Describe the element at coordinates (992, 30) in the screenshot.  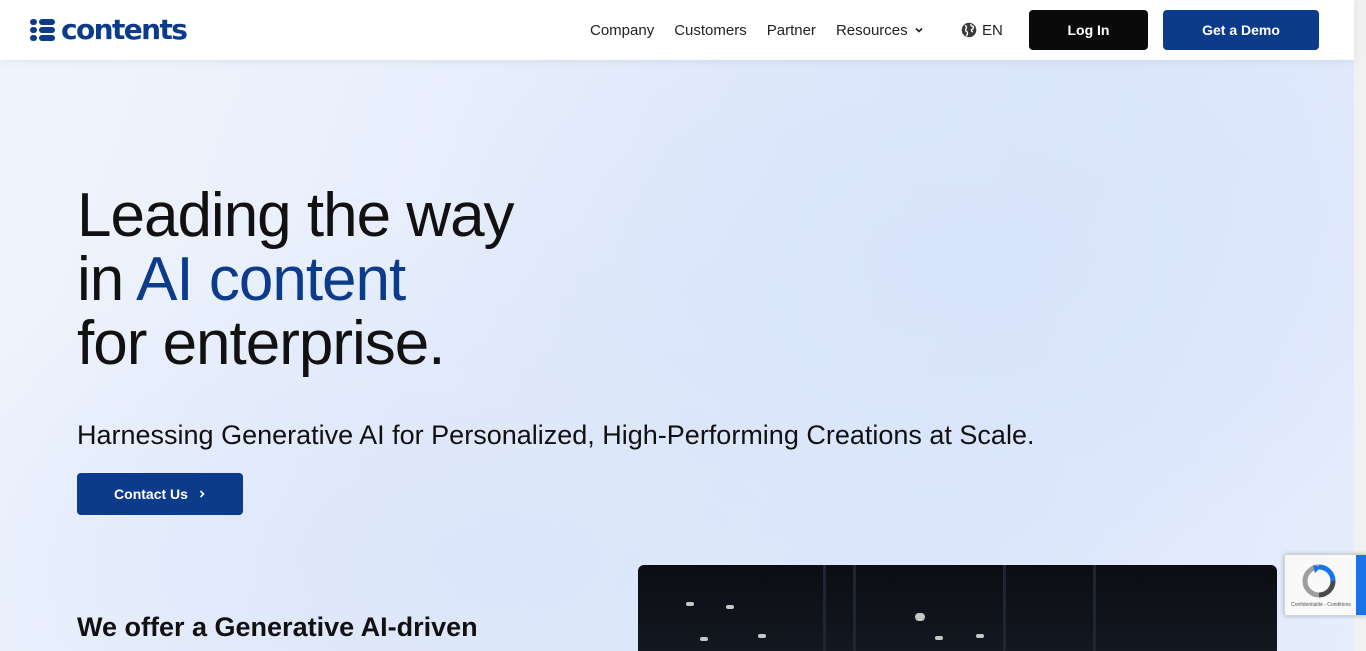
I see `language-label: EN` at that location.